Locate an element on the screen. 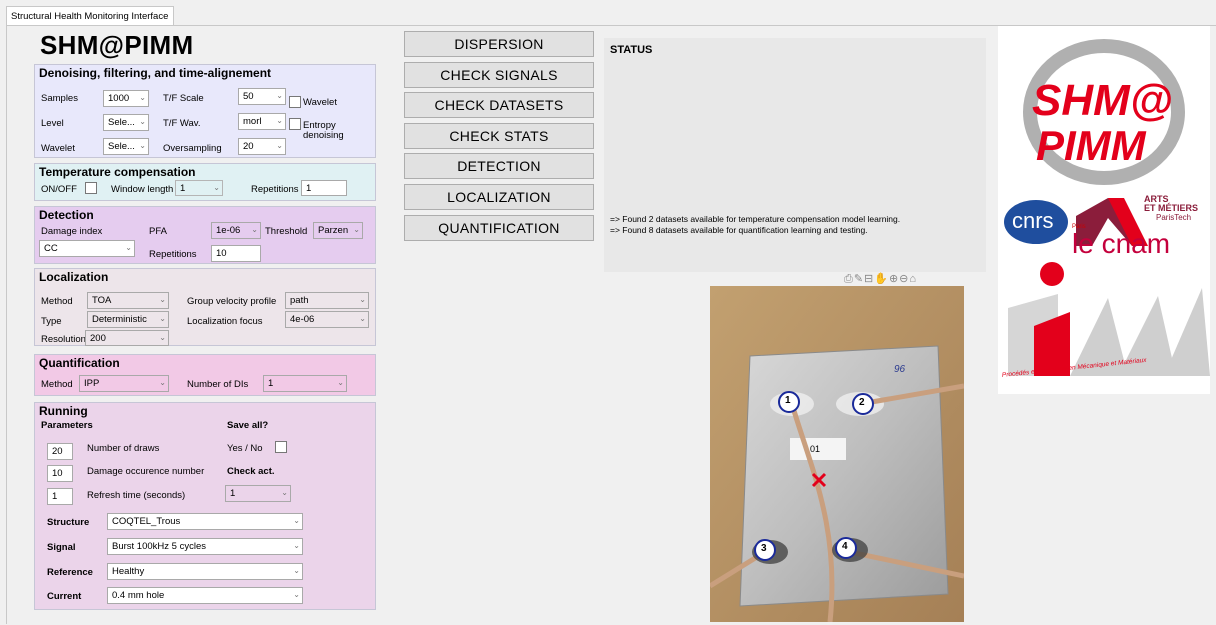 Image resolution: width=1216 pixels, height=625 pixels. quant-method-label: Method is located at coordinates (57, 384).